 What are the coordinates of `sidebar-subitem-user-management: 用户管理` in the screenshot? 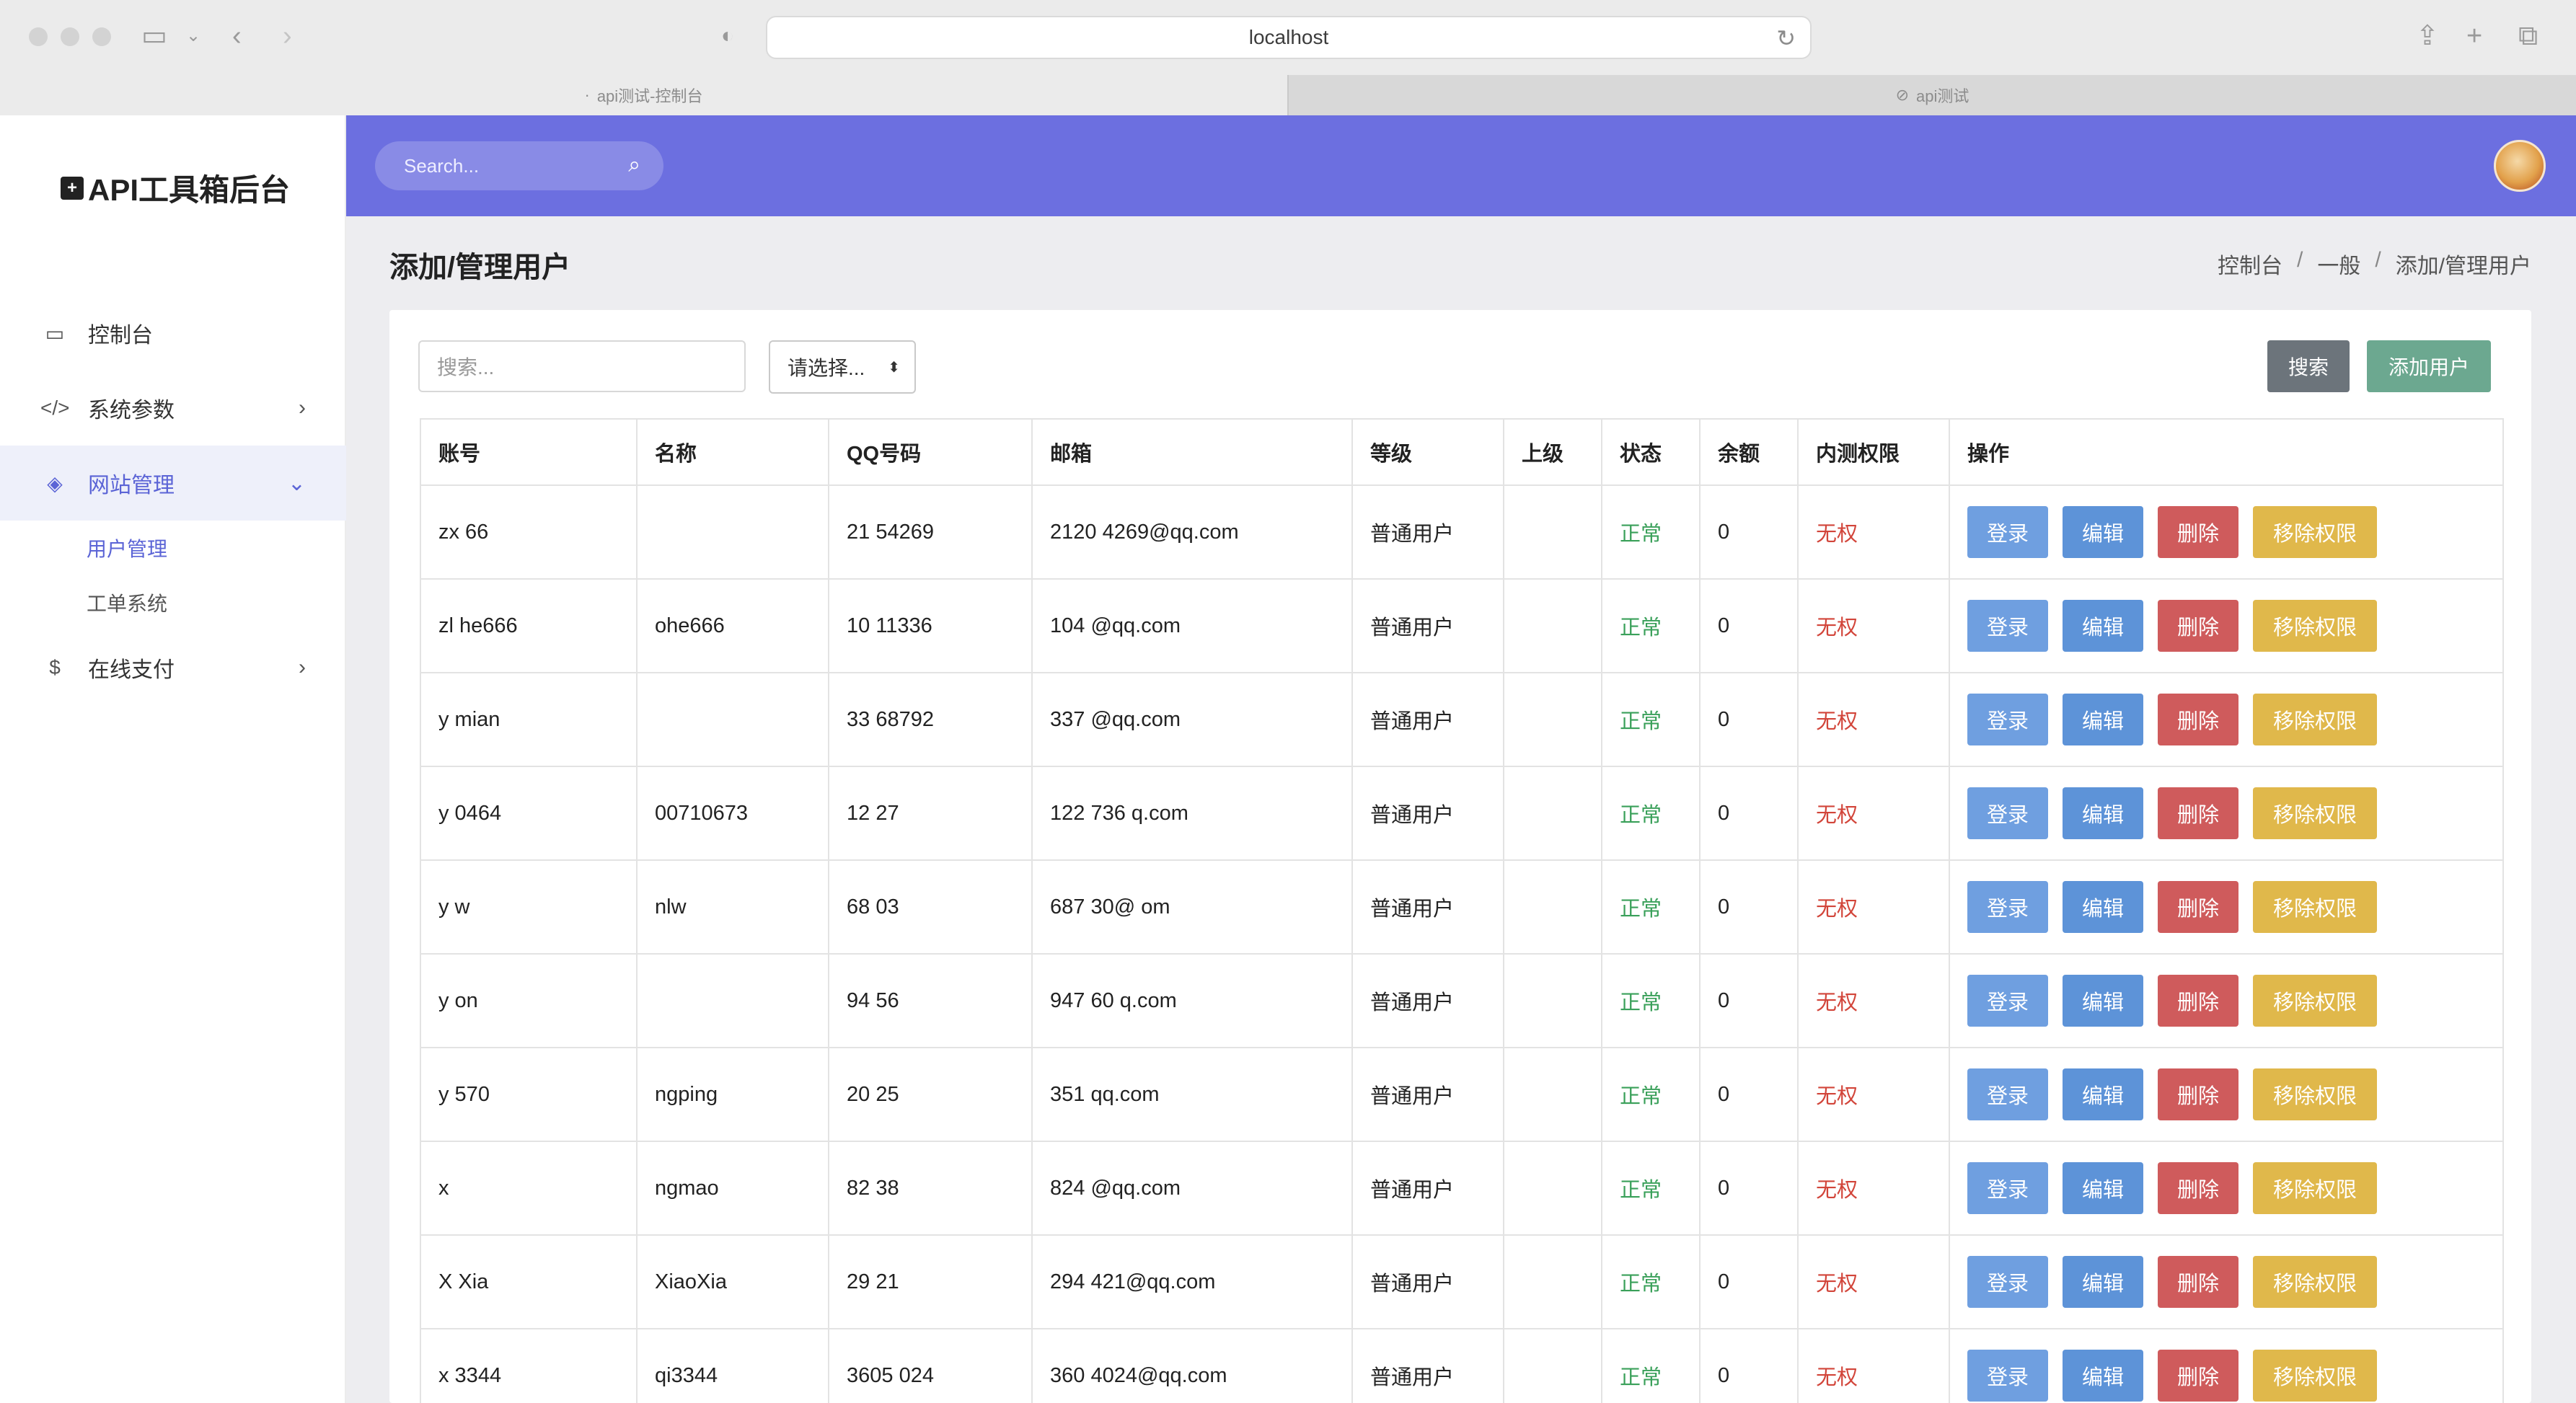 It's located at (173, 548).